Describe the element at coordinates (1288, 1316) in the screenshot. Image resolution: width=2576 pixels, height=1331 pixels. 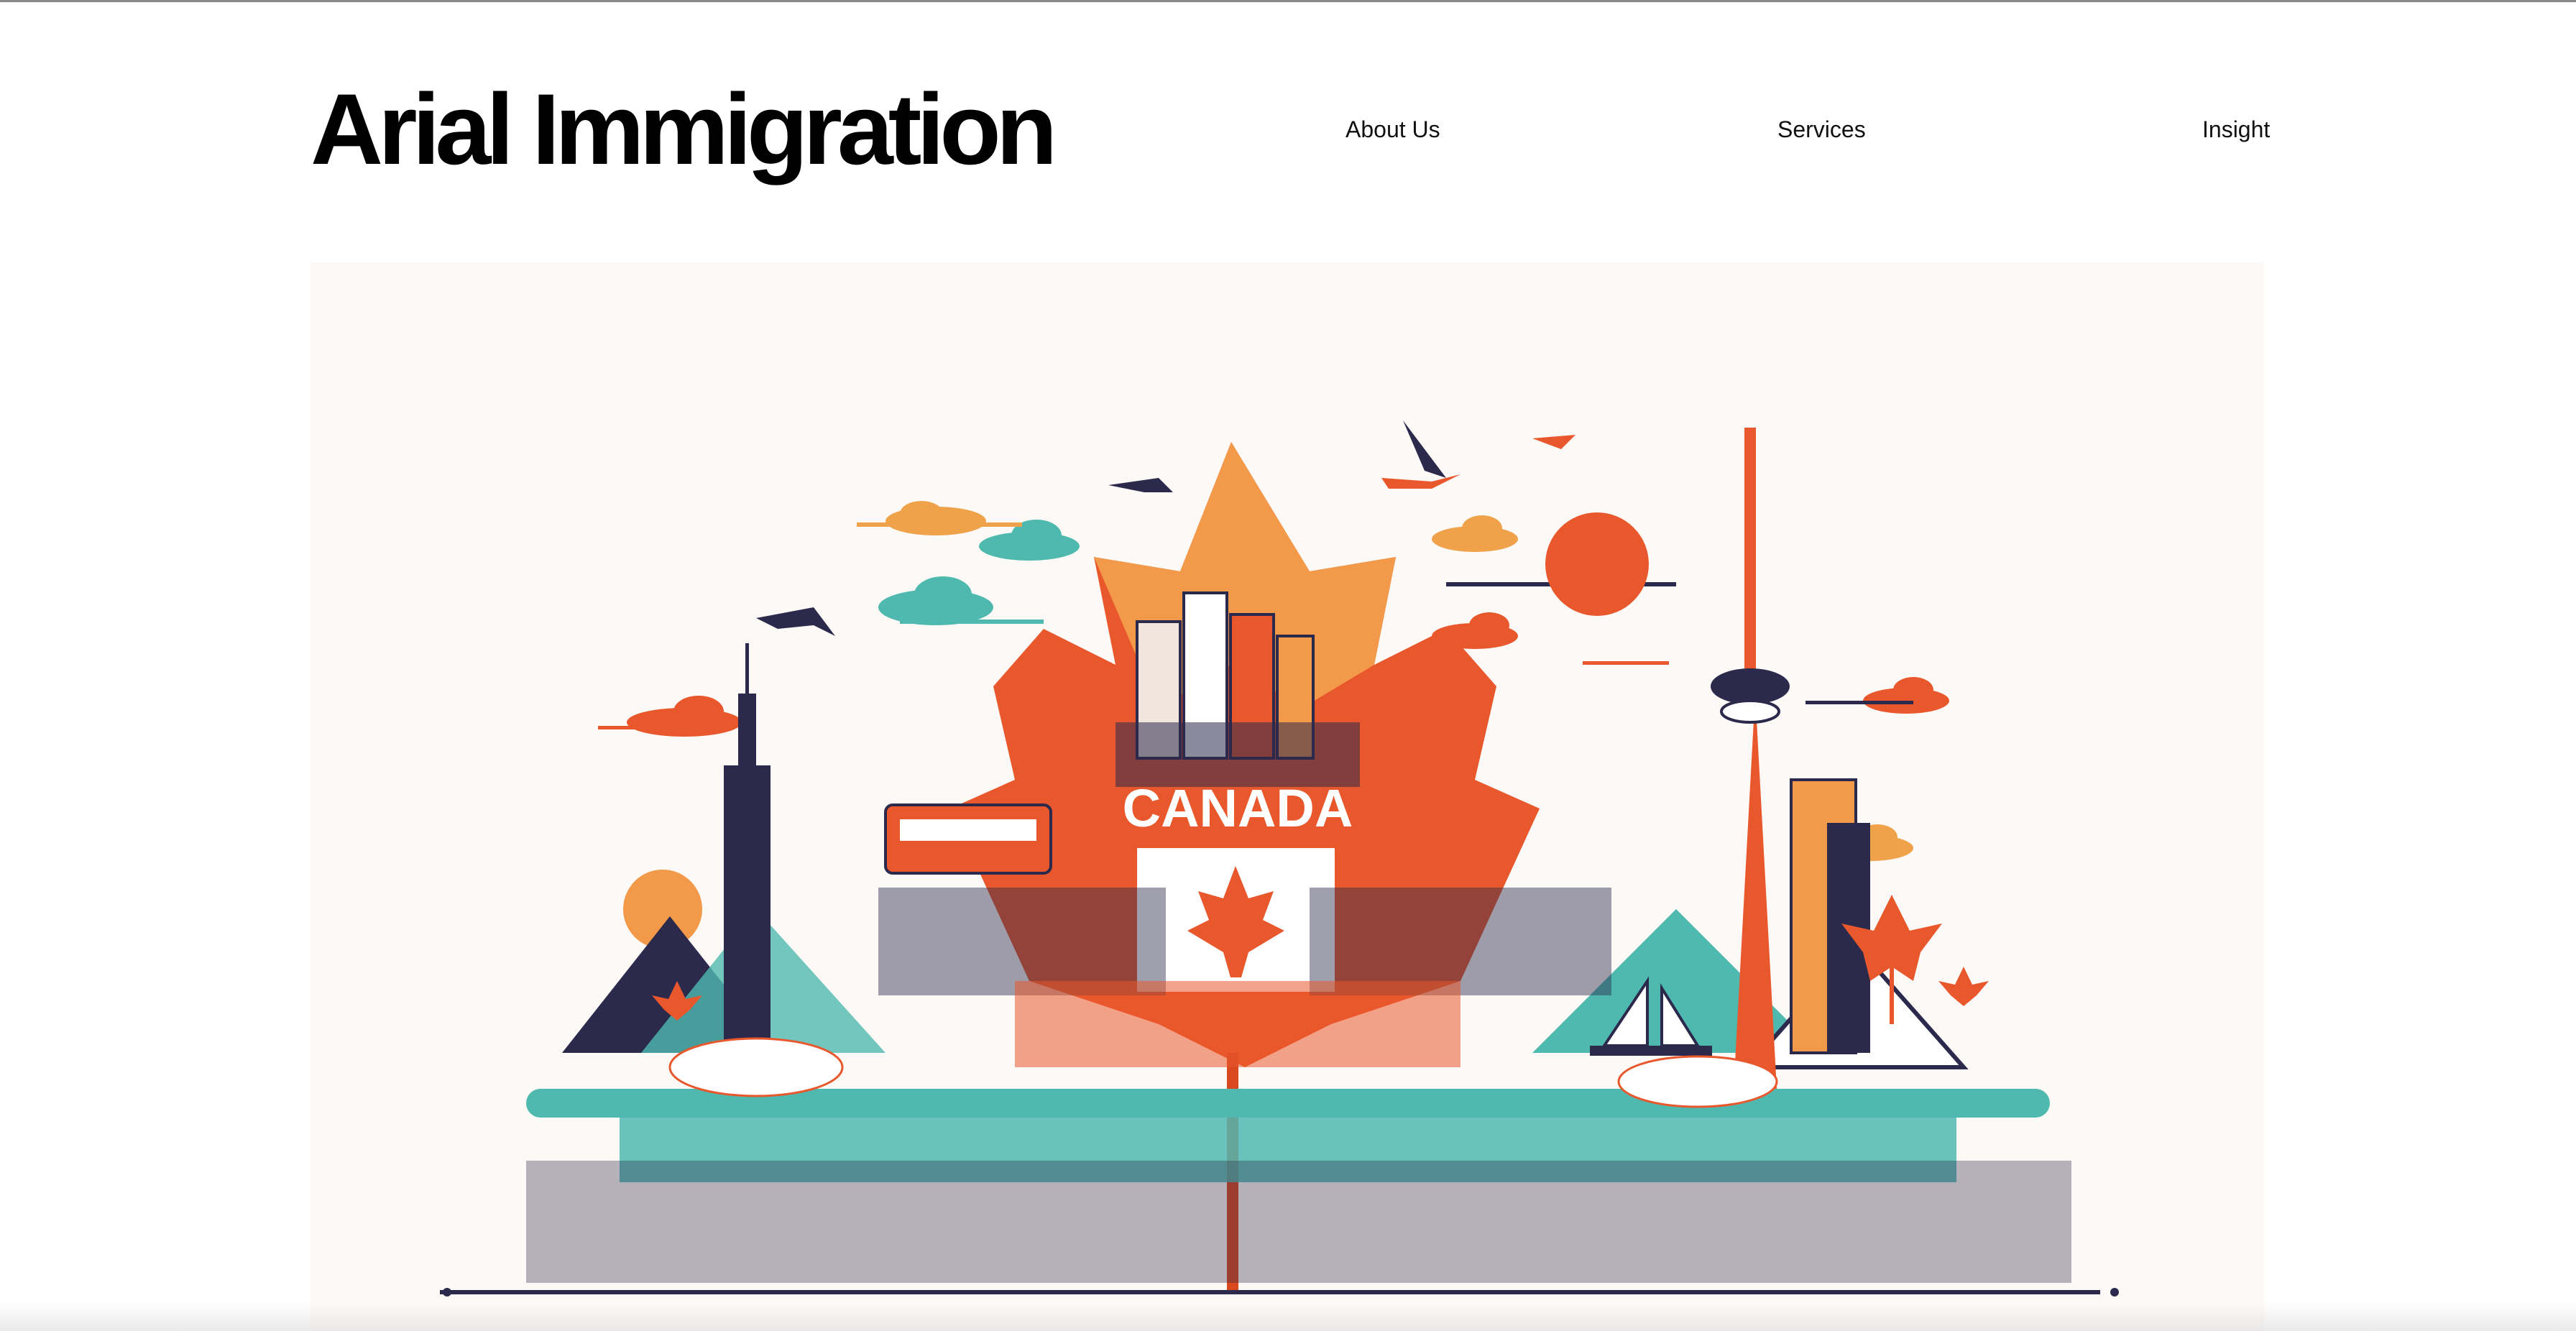
I see `bottom-shadow` at that location.